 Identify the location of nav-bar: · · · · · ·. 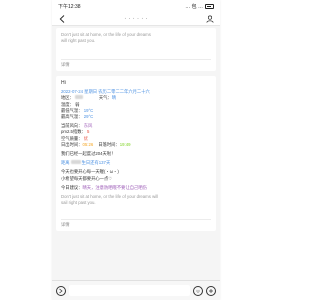
(136, 19).